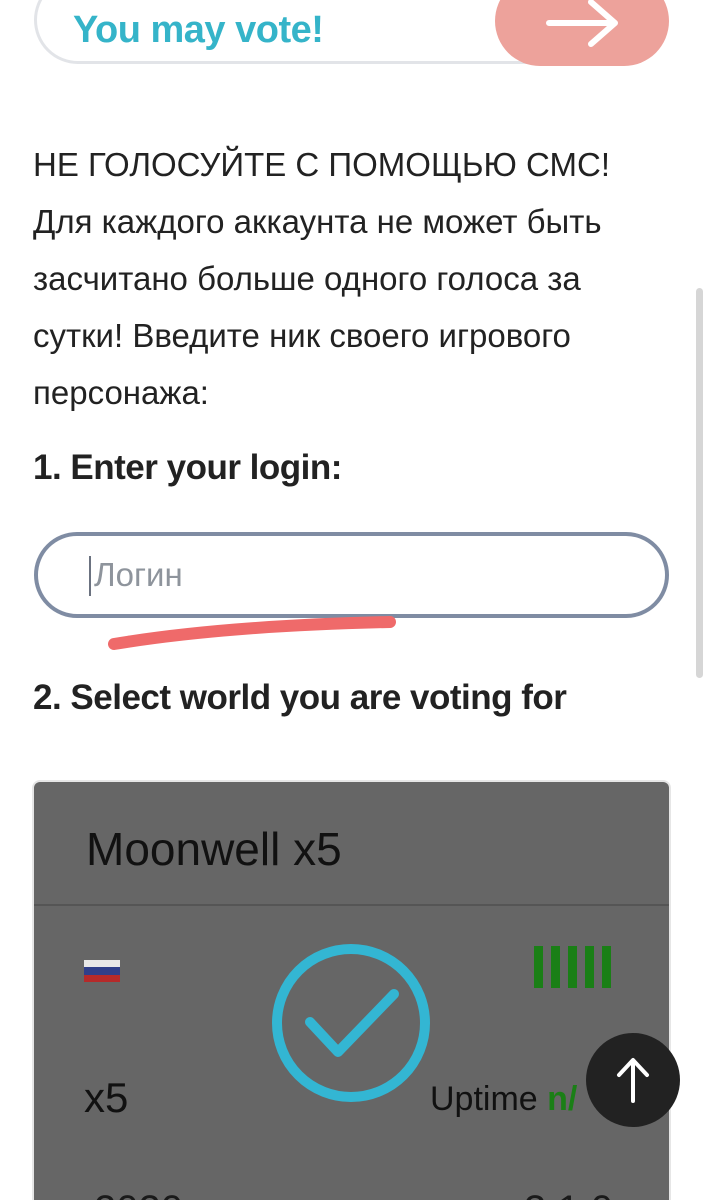  Describe the element at coordinates (187, 467) in the screenshot. I see `step-1-label: 1. Enter your login:` at that location.